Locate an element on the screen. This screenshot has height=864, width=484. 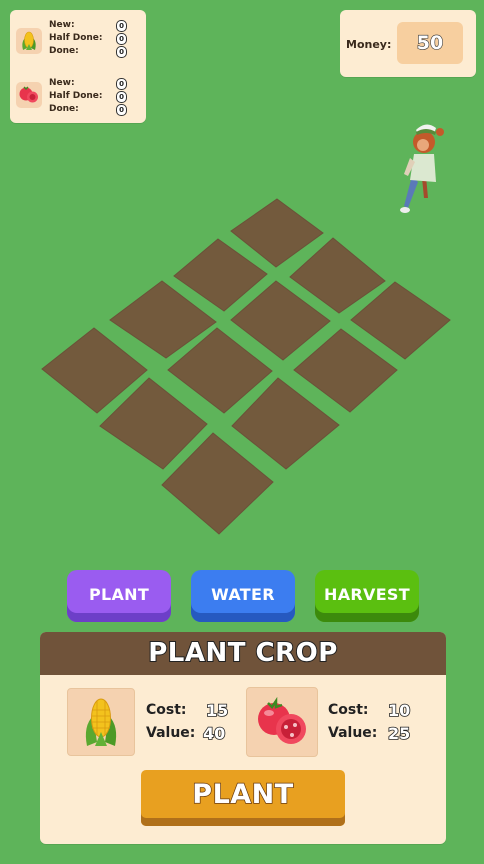
soil-plot is located at coordinates (277, 233).